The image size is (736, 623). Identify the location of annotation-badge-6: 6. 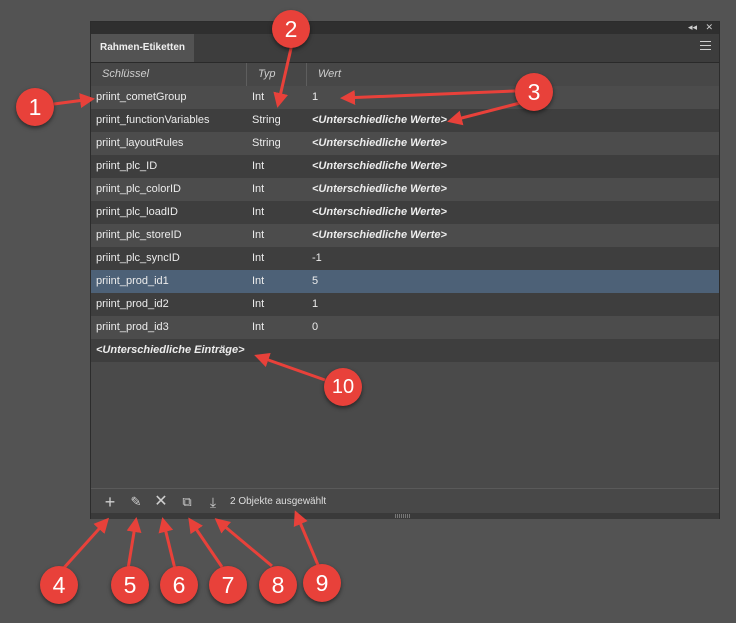
(179, 585).